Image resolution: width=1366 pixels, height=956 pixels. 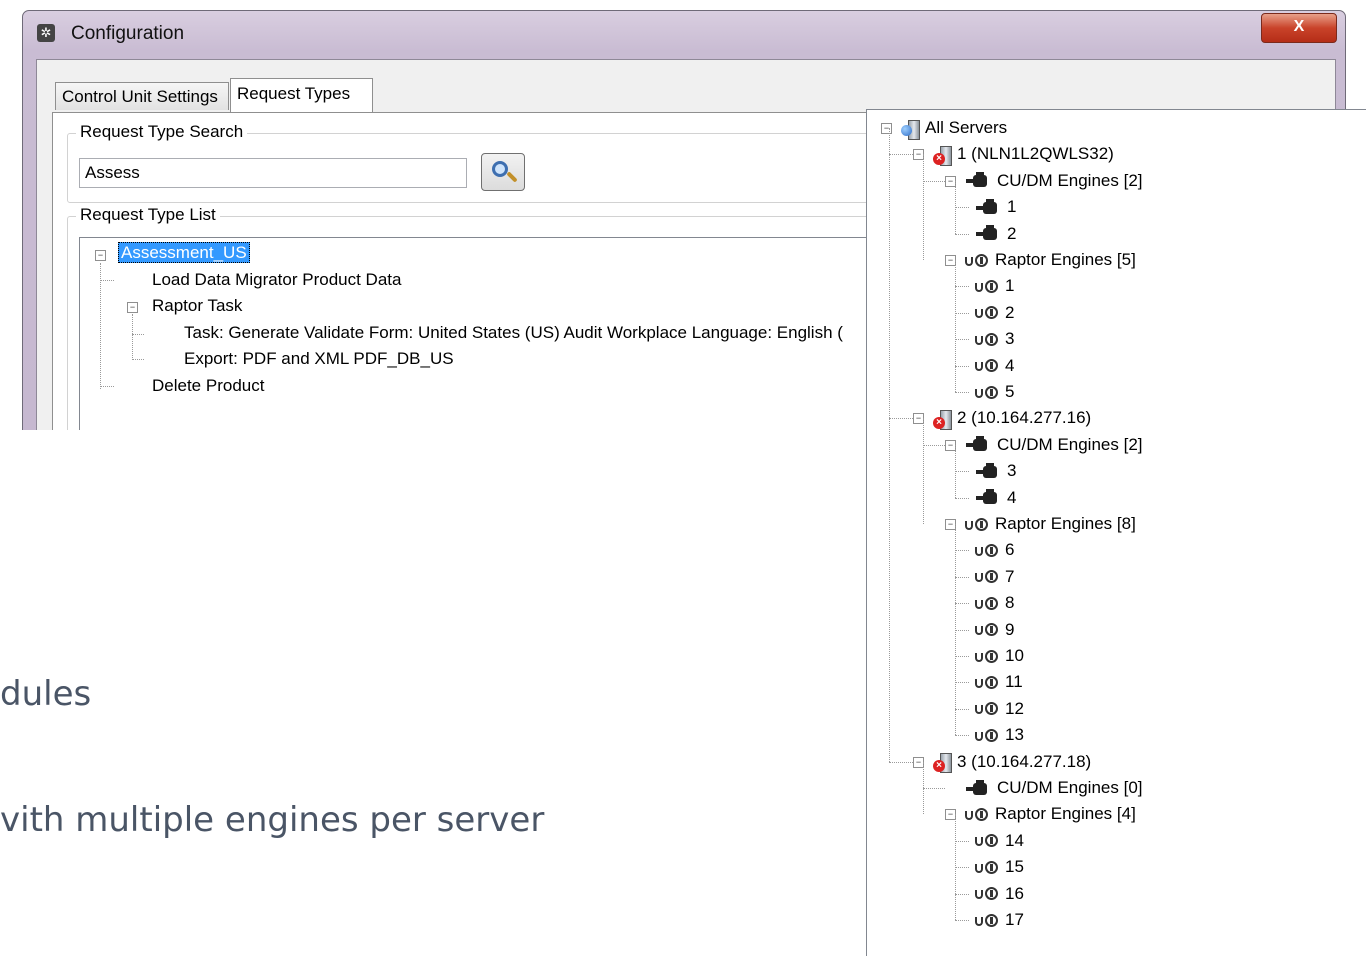 What do you see at coordinates (1065, 259) in the screenshot?
I see `tree-item-label: Raptor Engines [5]` at bounding box center [1065, 259].